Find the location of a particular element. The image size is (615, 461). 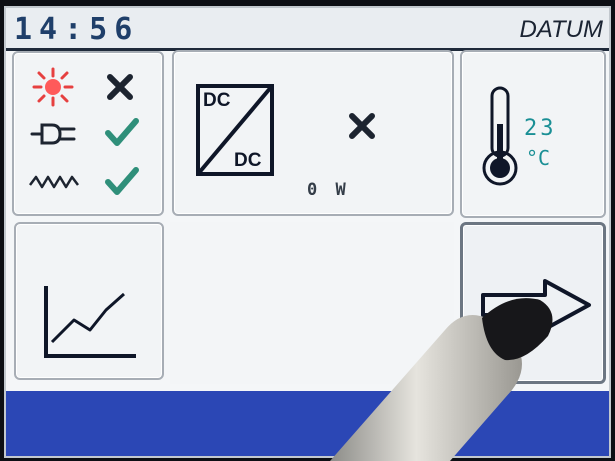

ac-wave-icon is located at coordinates (54, 182).